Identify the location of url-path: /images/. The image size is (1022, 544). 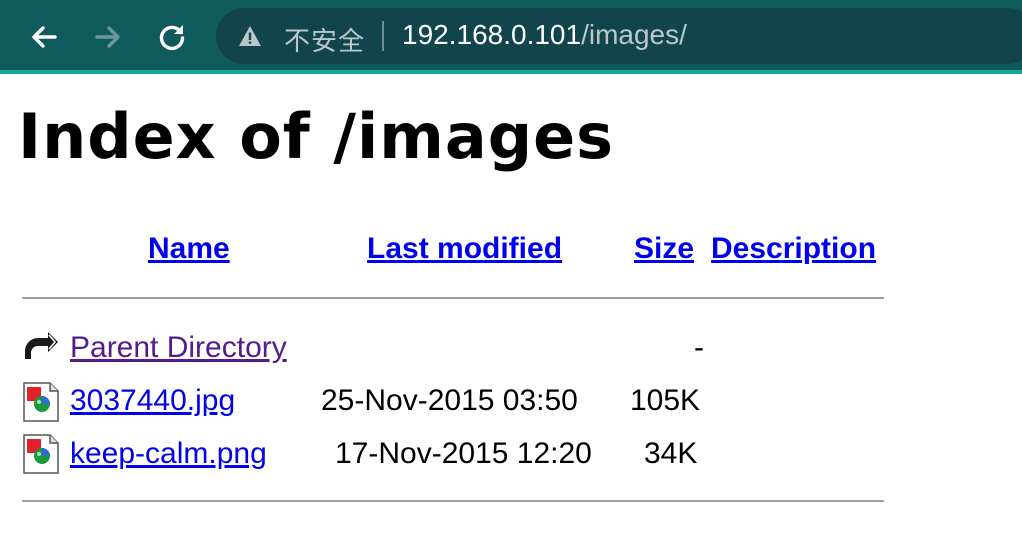
(634, 34).